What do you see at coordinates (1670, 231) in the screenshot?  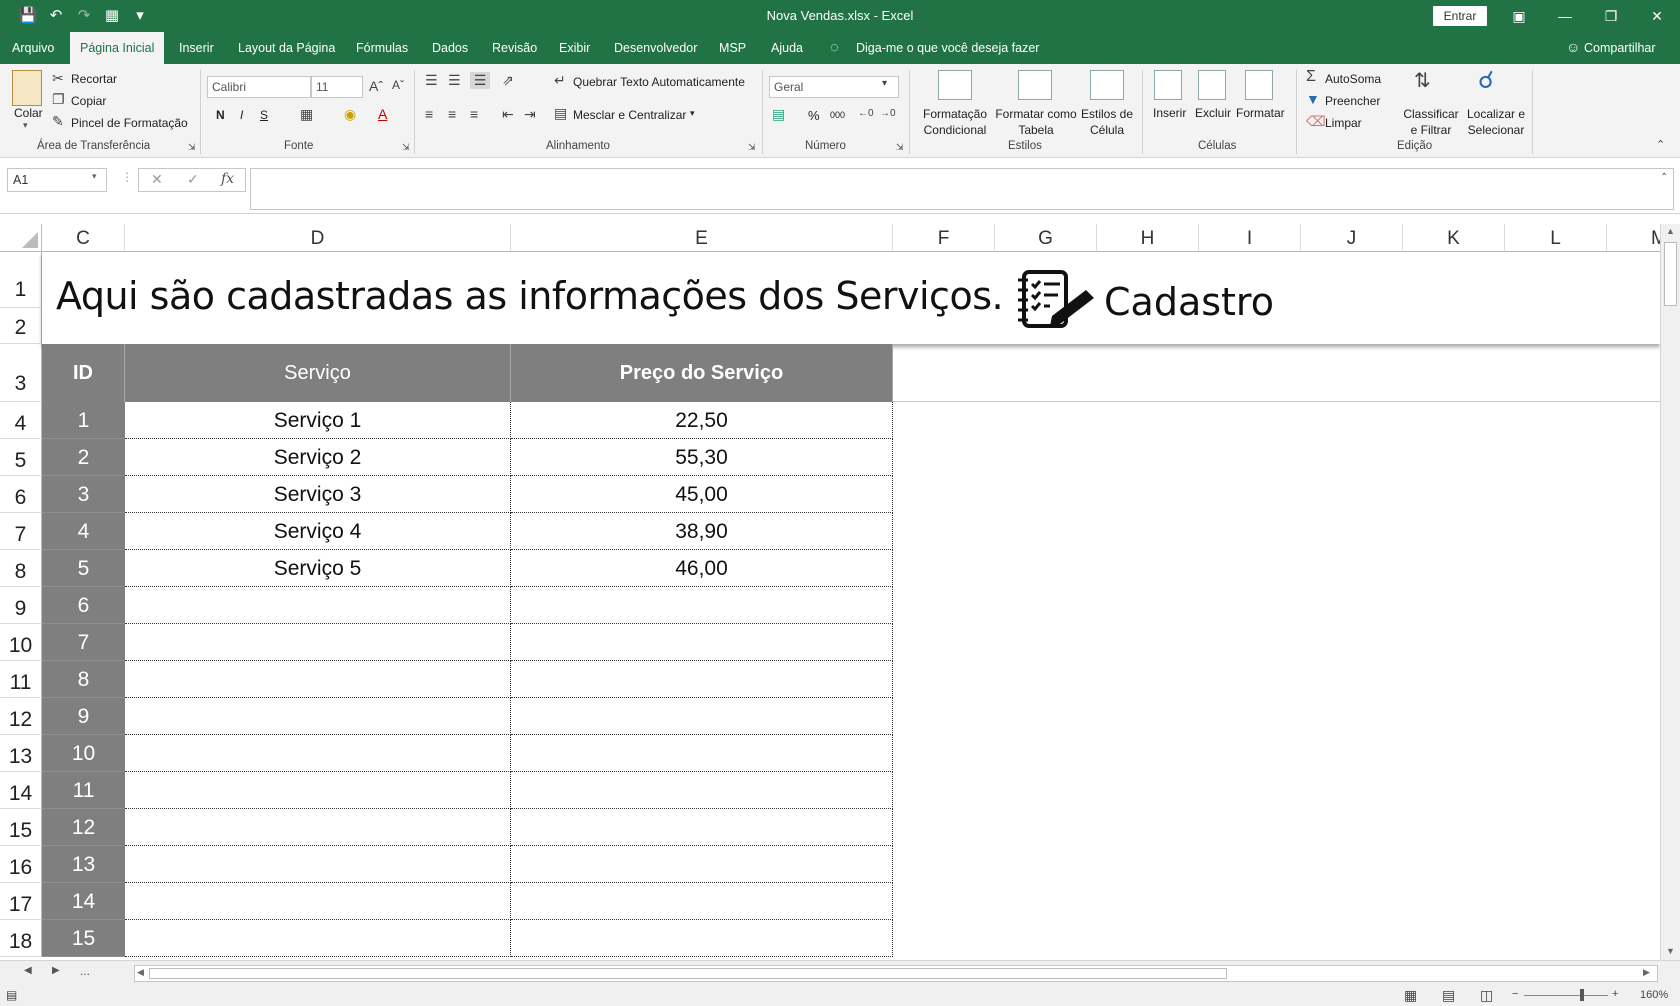 I see `scroll-up-icon: ▲` at bounding box center [1670, 231].